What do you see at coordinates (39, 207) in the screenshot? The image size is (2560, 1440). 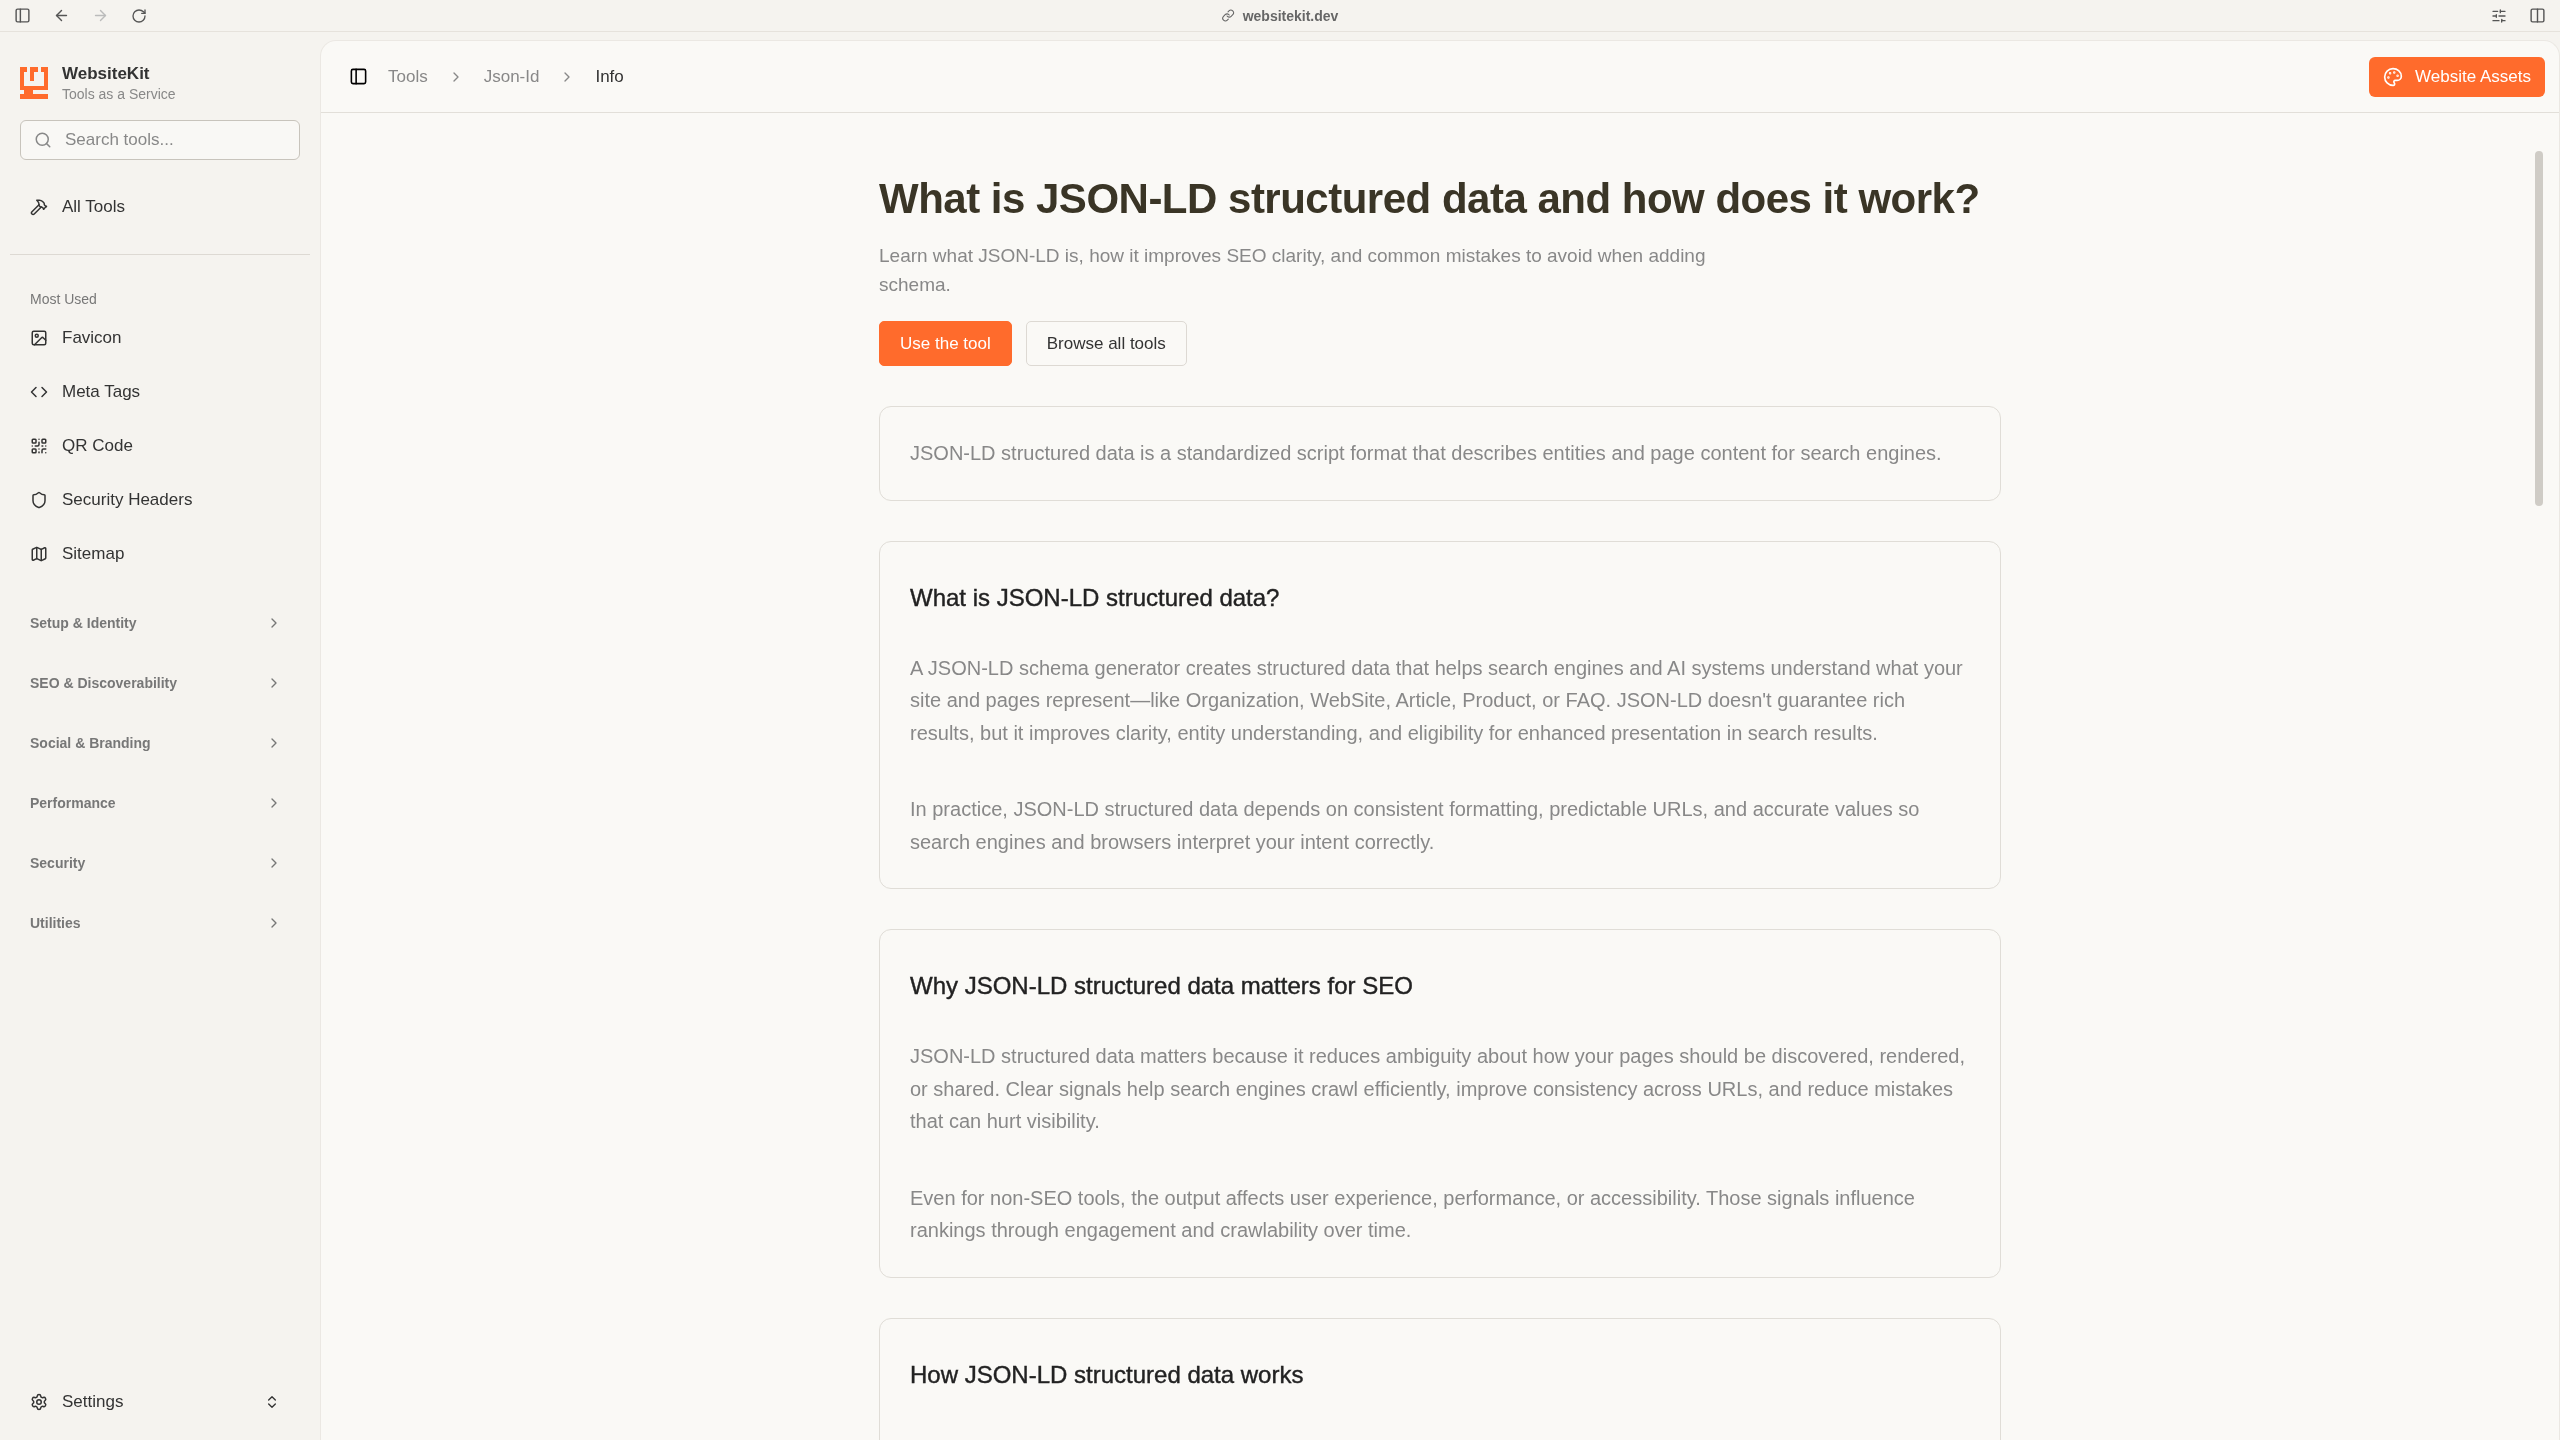 I see `hammer-icon` at bounding box center [39, 207].